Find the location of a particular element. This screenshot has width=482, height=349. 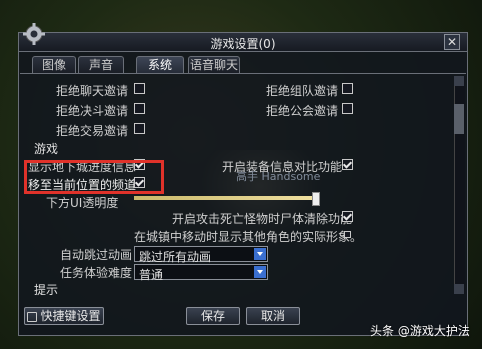

close-button: ✕ is located at coordinates (452, 42).